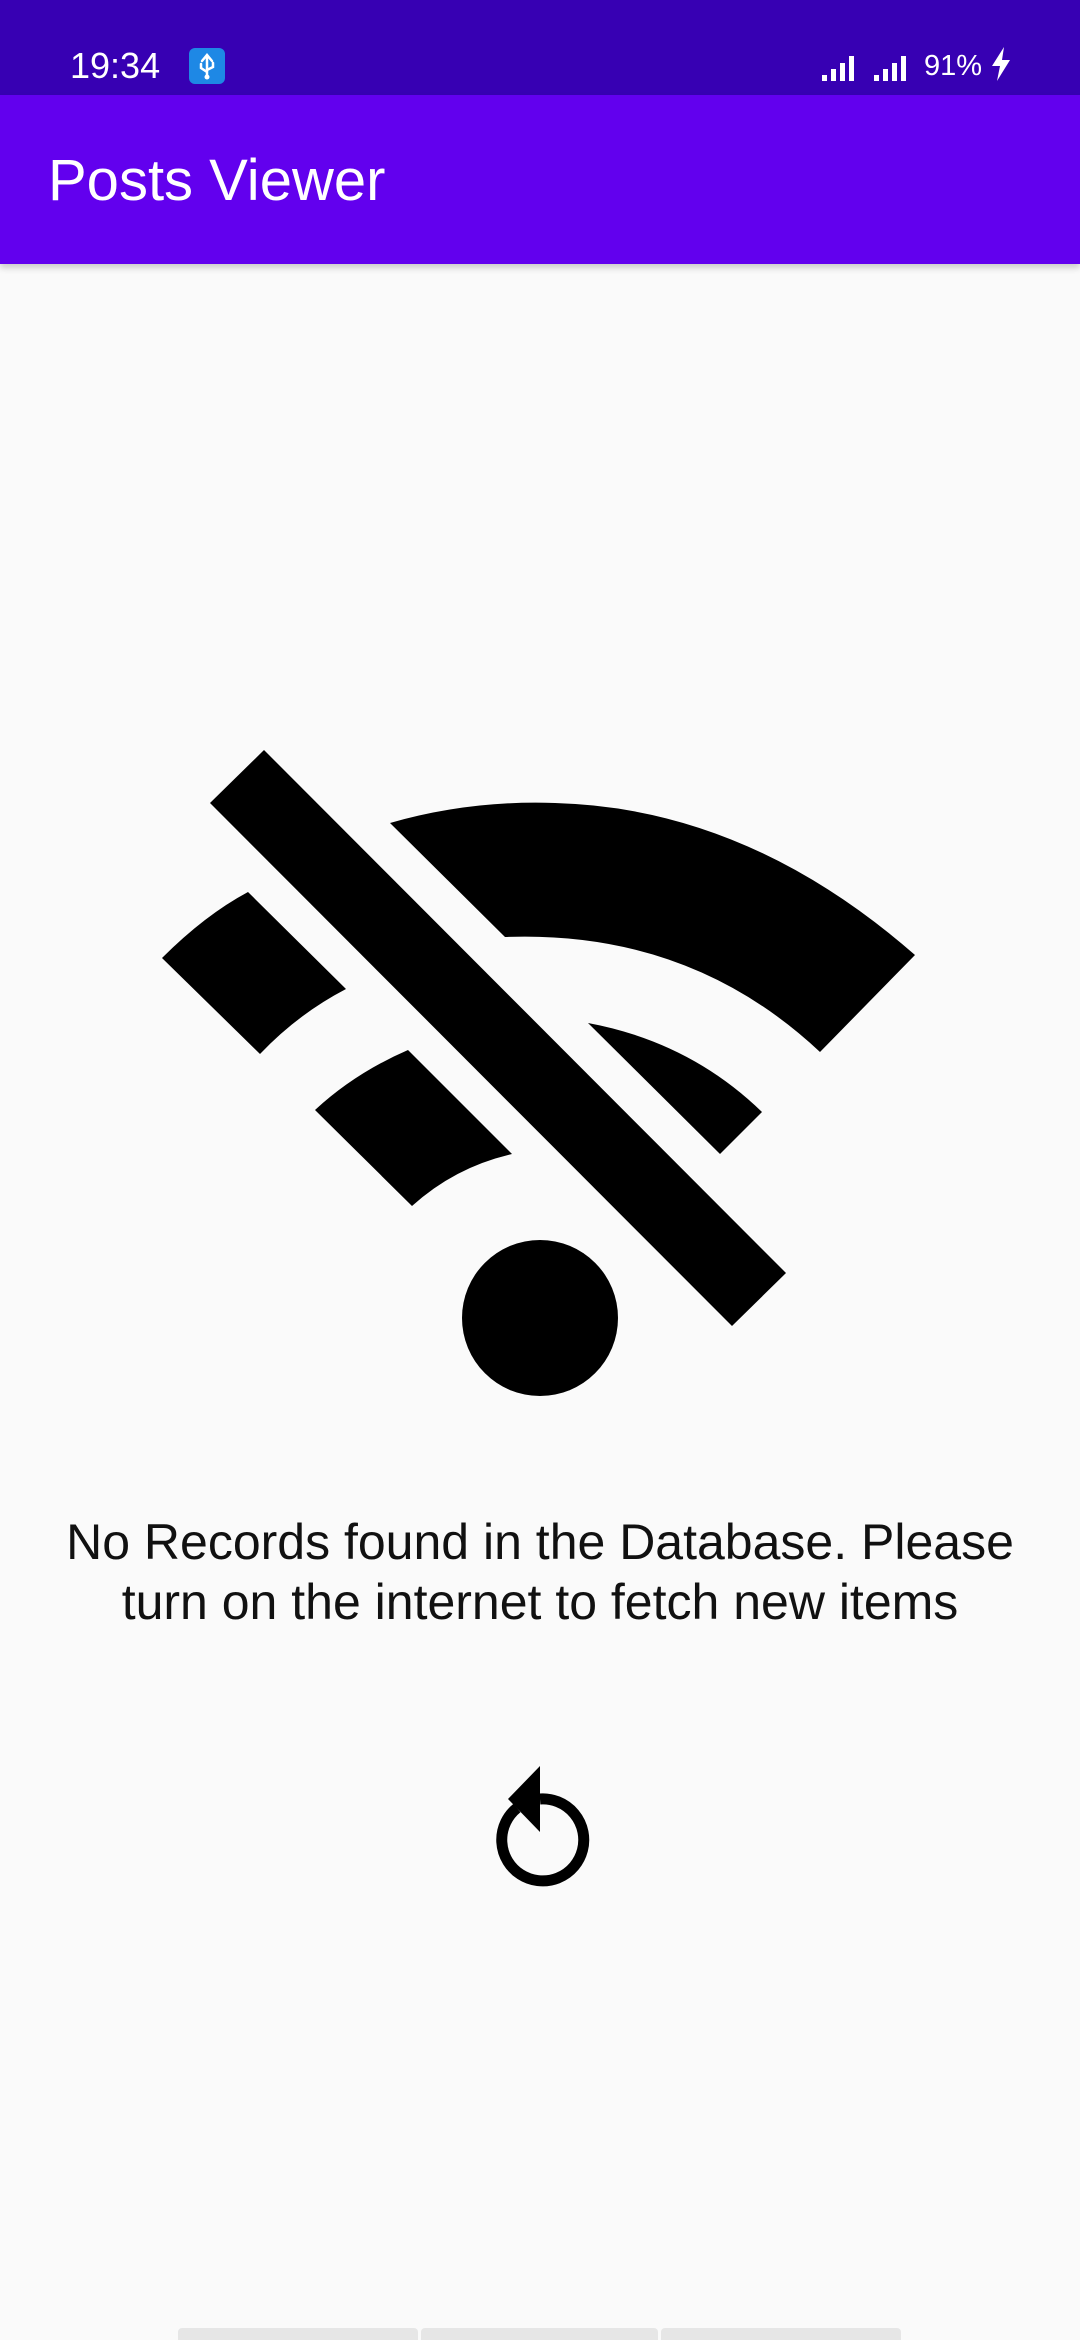 Image resolution: width=1080 pixels, height=2340 pixels. Describe the element at coordinates (539, 2334) in the screenshot. I see `nav-bar-segment-center` at that location.